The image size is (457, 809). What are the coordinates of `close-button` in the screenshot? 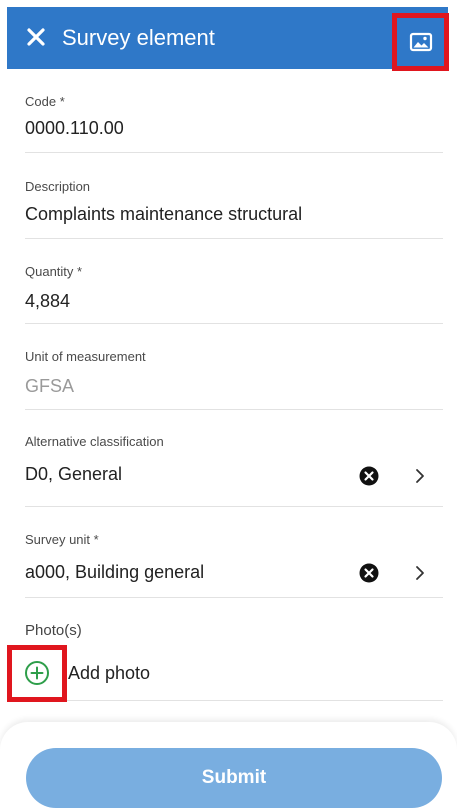 It's located at (36, 37).